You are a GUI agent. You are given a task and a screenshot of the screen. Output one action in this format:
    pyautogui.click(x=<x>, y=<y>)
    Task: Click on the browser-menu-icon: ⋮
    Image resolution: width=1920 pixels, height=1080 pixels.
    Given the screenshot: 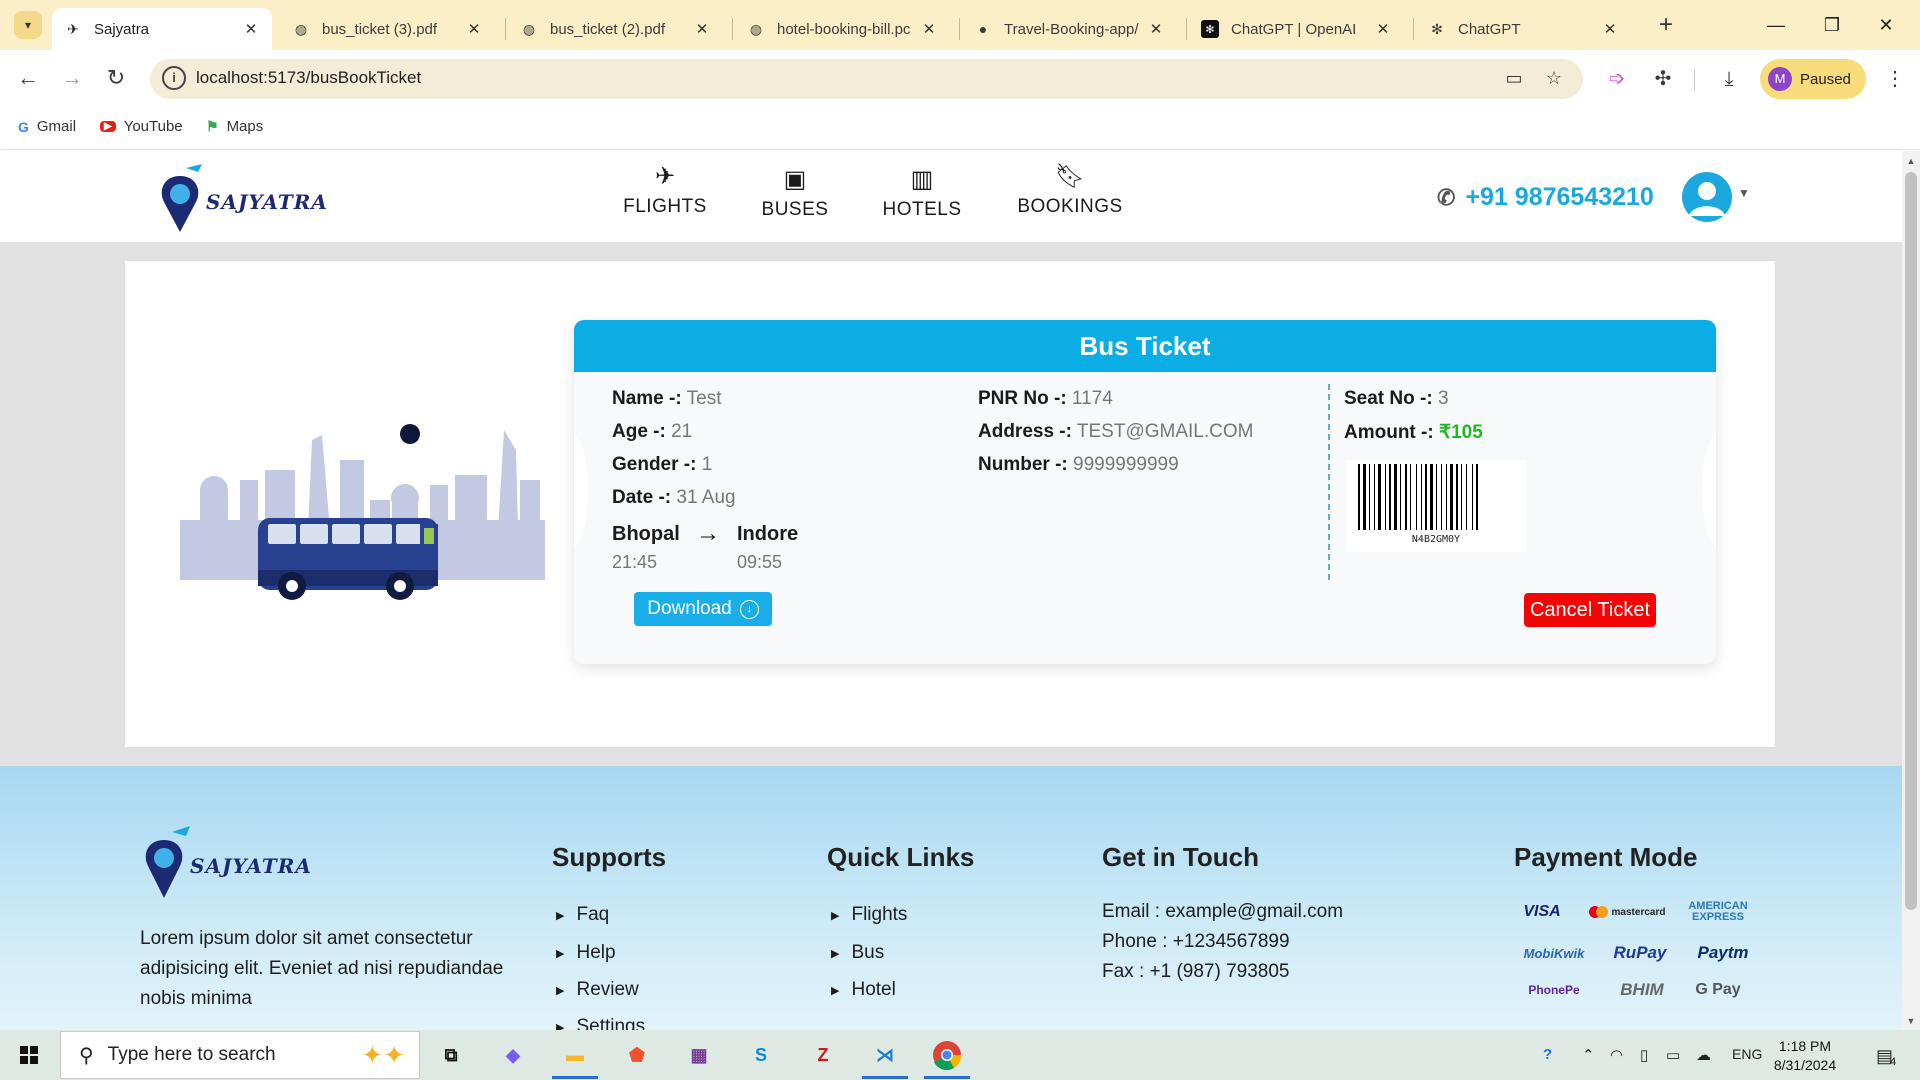 What is the action you would take?
    pyautogui.click(x=1895, y=79)
    